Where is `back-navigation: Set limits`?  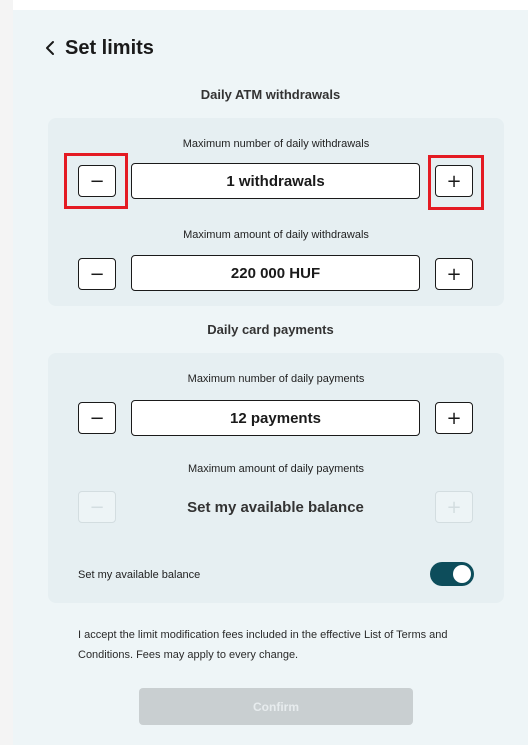 back-navigation: Set limits is located at coordinates (99, 48).